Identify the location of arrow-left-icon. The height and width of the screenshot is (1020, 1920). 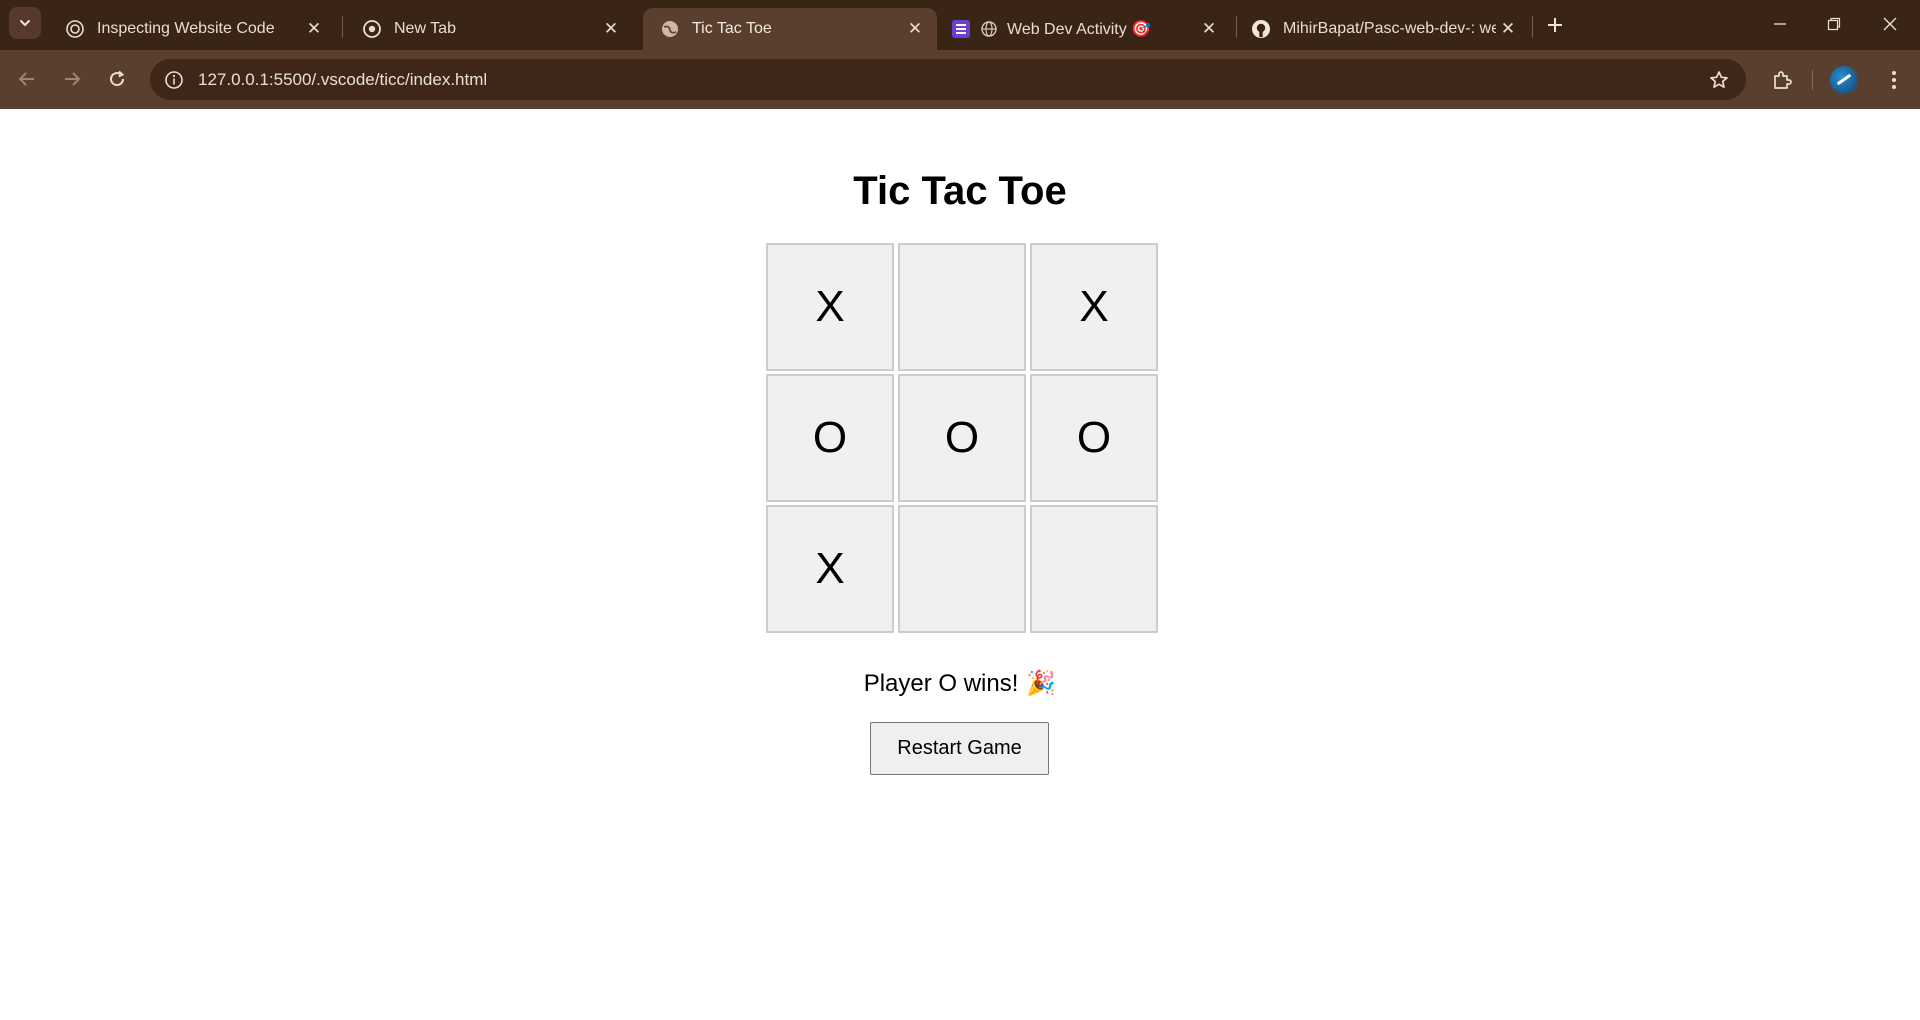
(26, 79).